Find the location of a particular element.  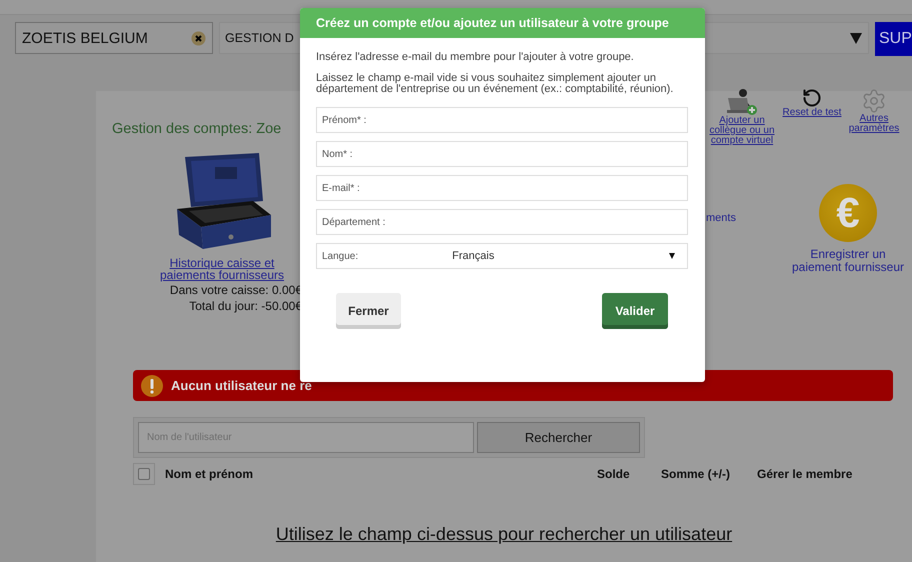

column-header: Gérer le membre is located at coordinates (805, 474).